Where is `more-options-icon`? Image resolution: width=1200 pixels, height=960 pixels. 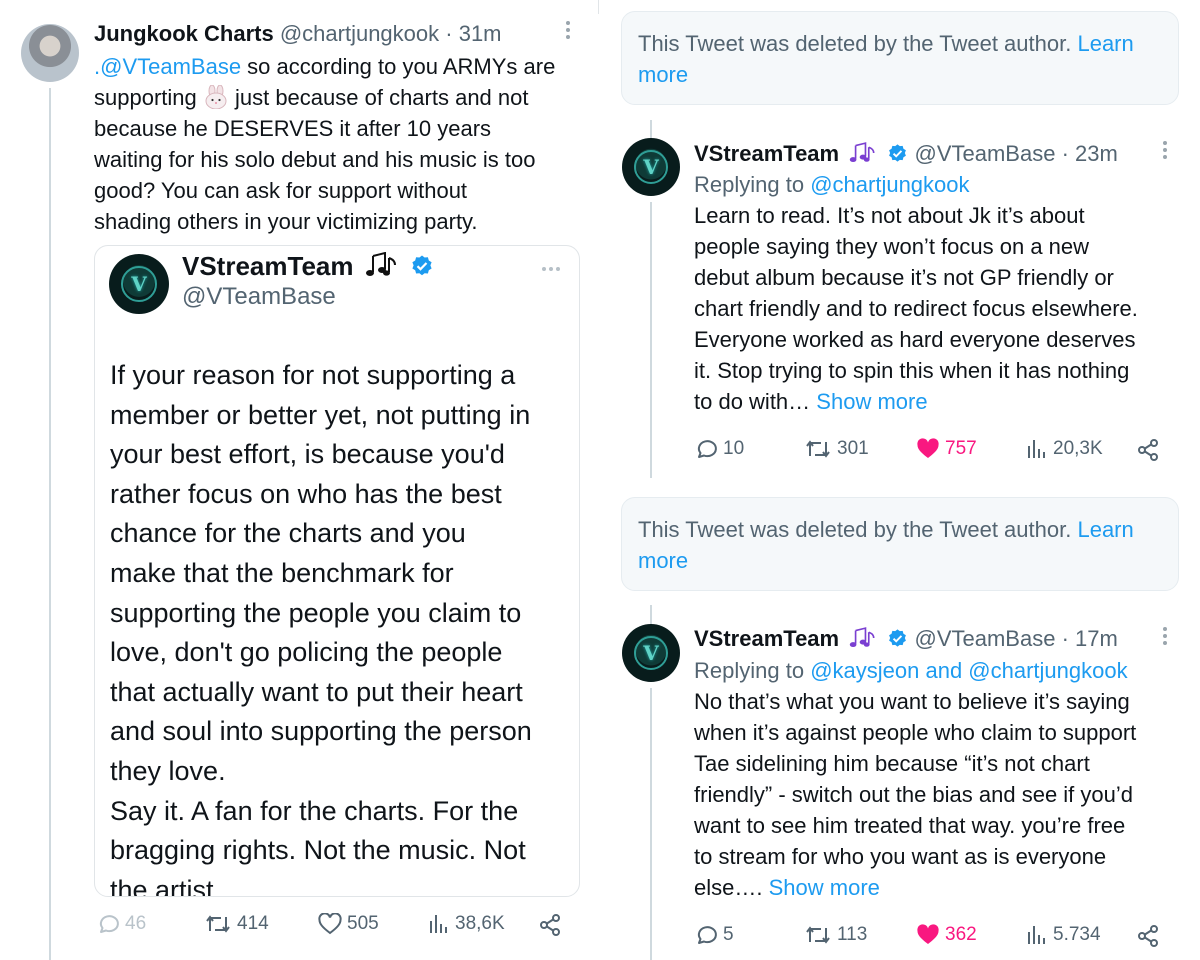 more-options-icon is located at coordinates (568, 32).